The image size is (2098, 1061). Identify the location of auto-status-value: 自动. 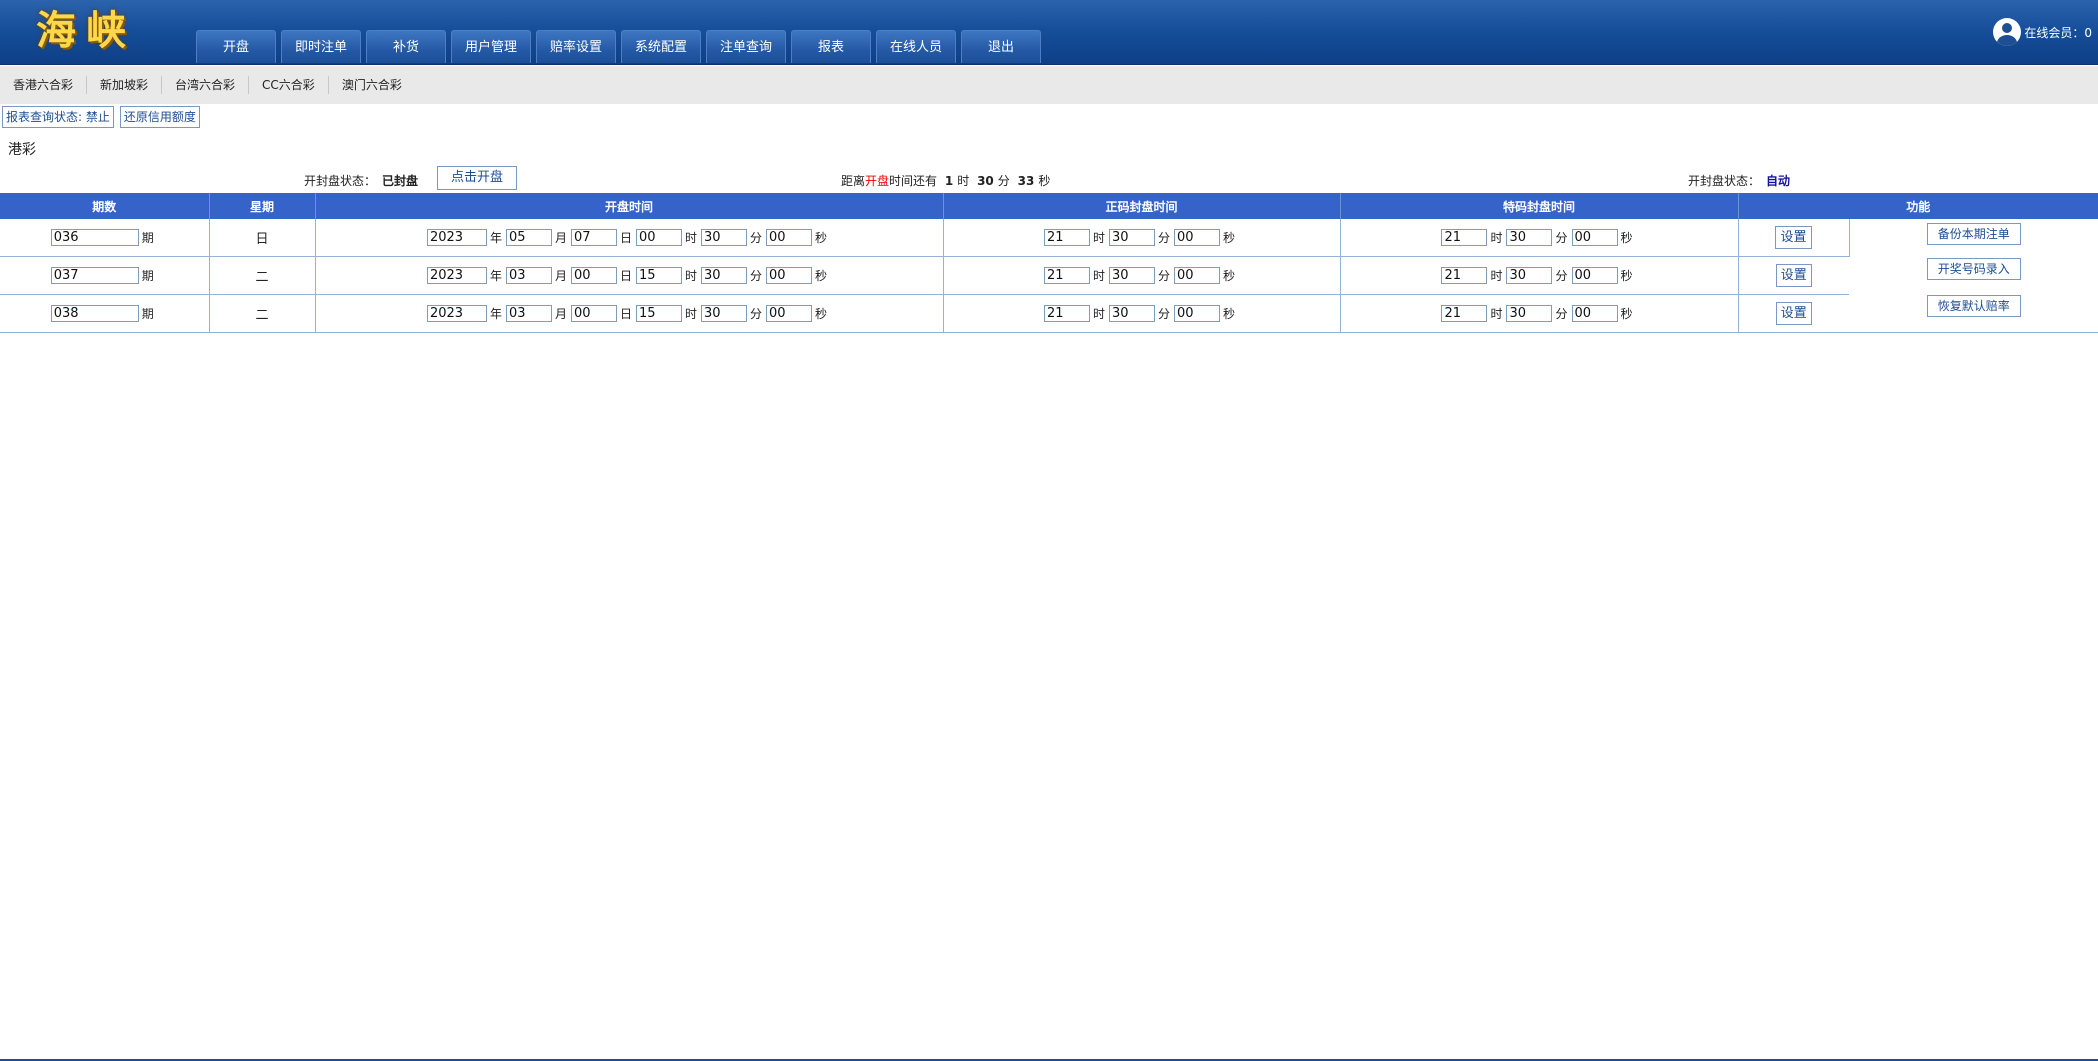
(1778, 181).